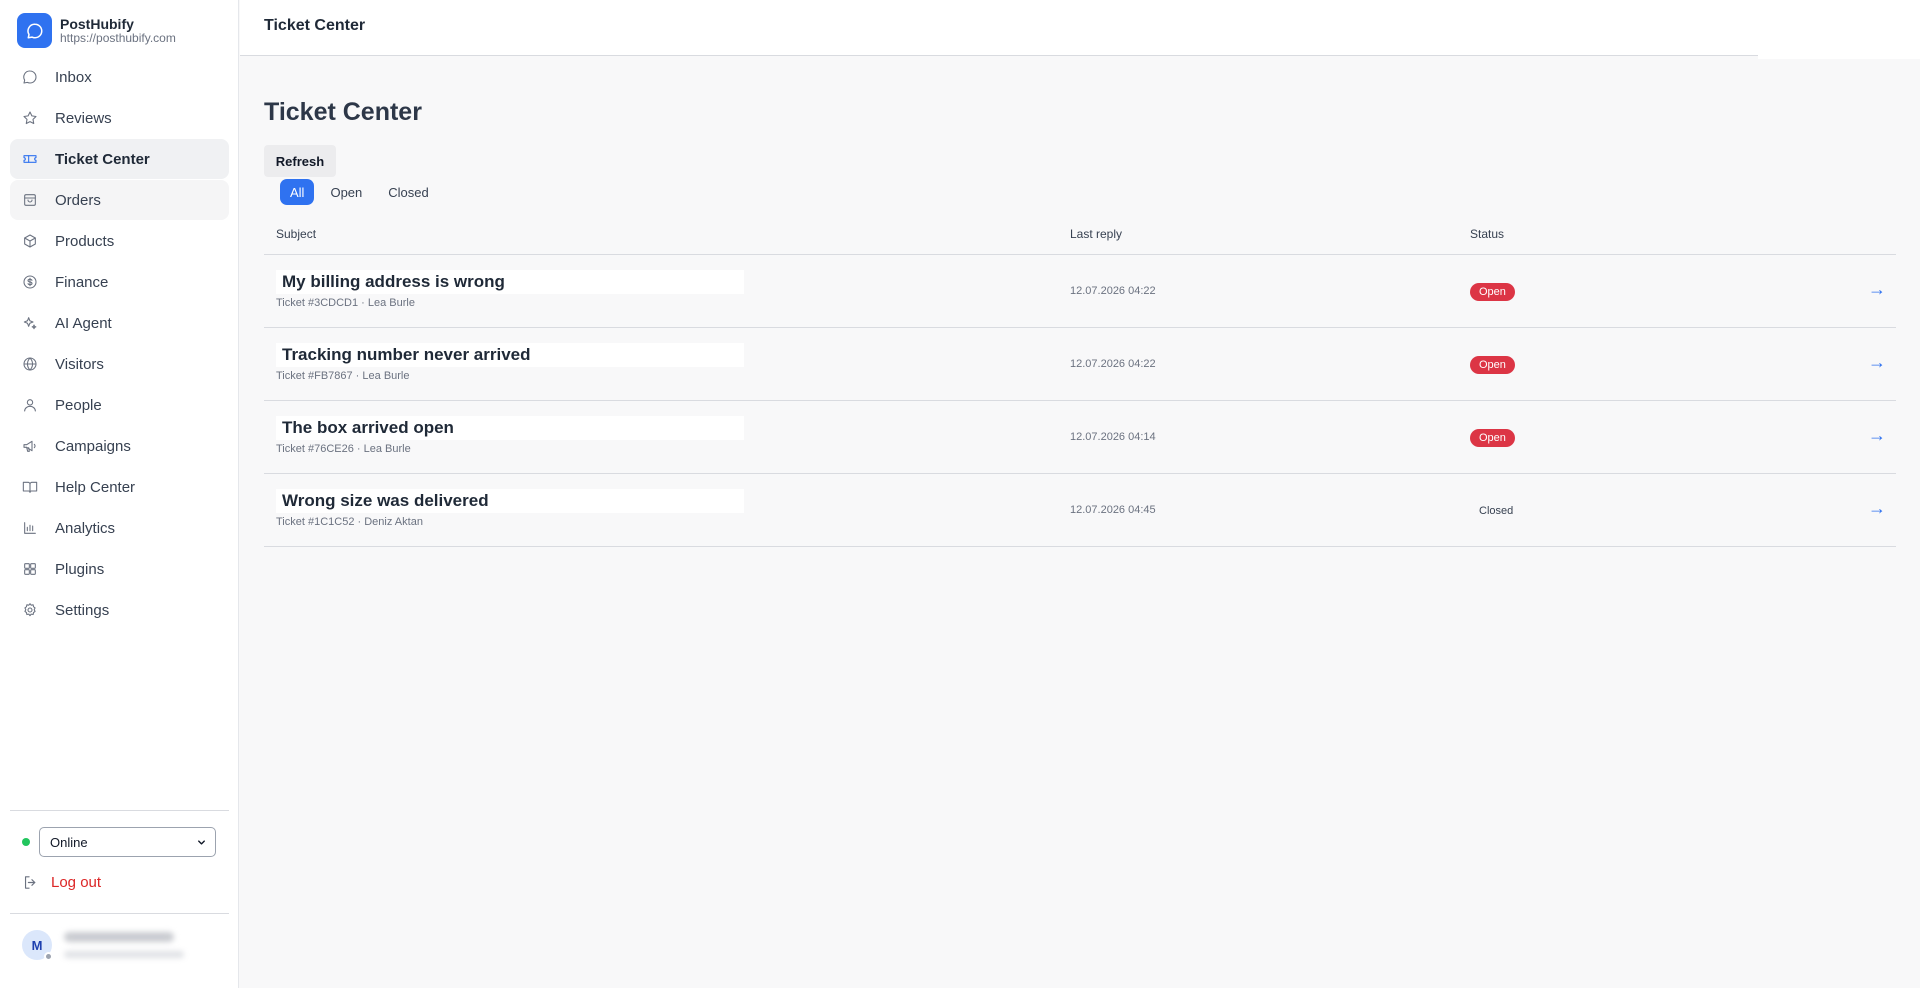 The height and width of the screenshot is (988, 1920). I want to click on sidebar-item-reviews: Reviews, so click(119, 118).